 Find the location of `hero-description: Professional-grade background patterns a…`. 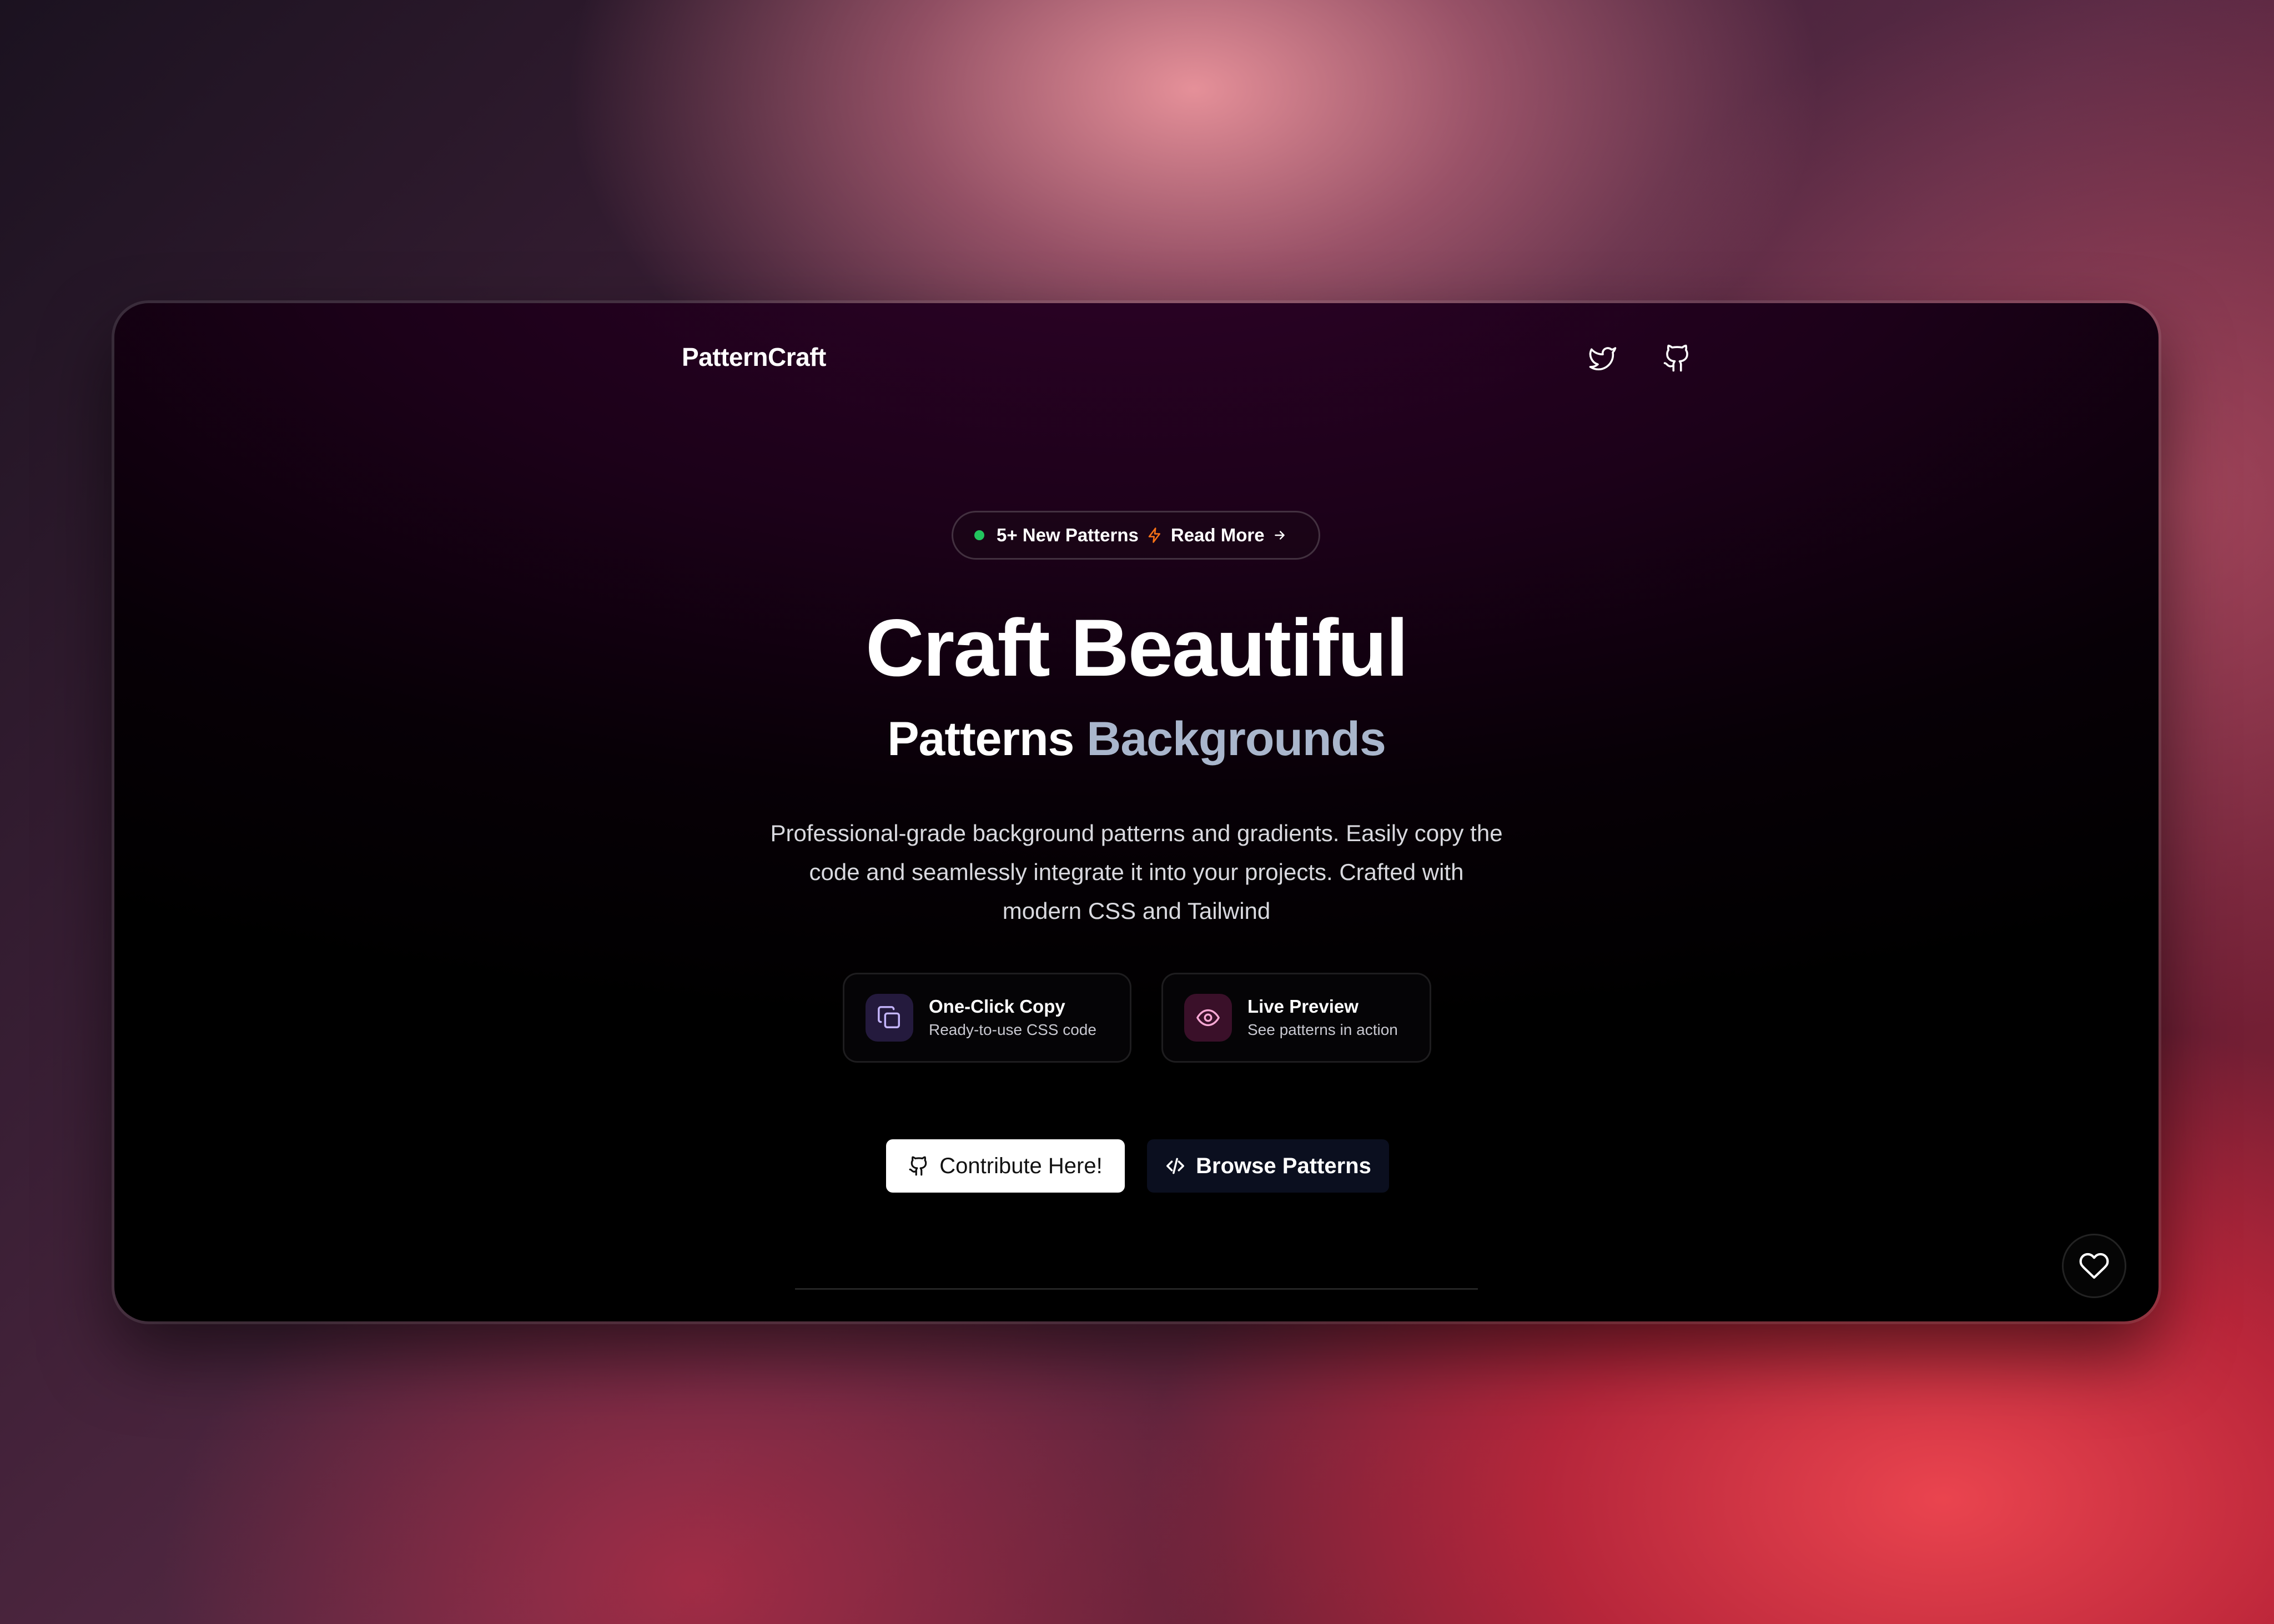

hero-description: Professional-grade background patterns a… is located at coordinates (1136, 872).